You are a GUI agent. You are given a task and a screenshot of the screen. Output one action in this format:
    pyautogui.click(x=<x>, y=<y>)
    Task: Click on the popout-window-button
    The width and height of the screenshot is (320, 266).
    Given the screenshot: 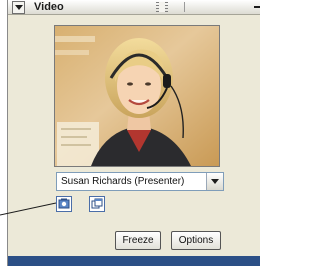 What is the action you would take?
    pyautogui.click(x=97, y=204)
    